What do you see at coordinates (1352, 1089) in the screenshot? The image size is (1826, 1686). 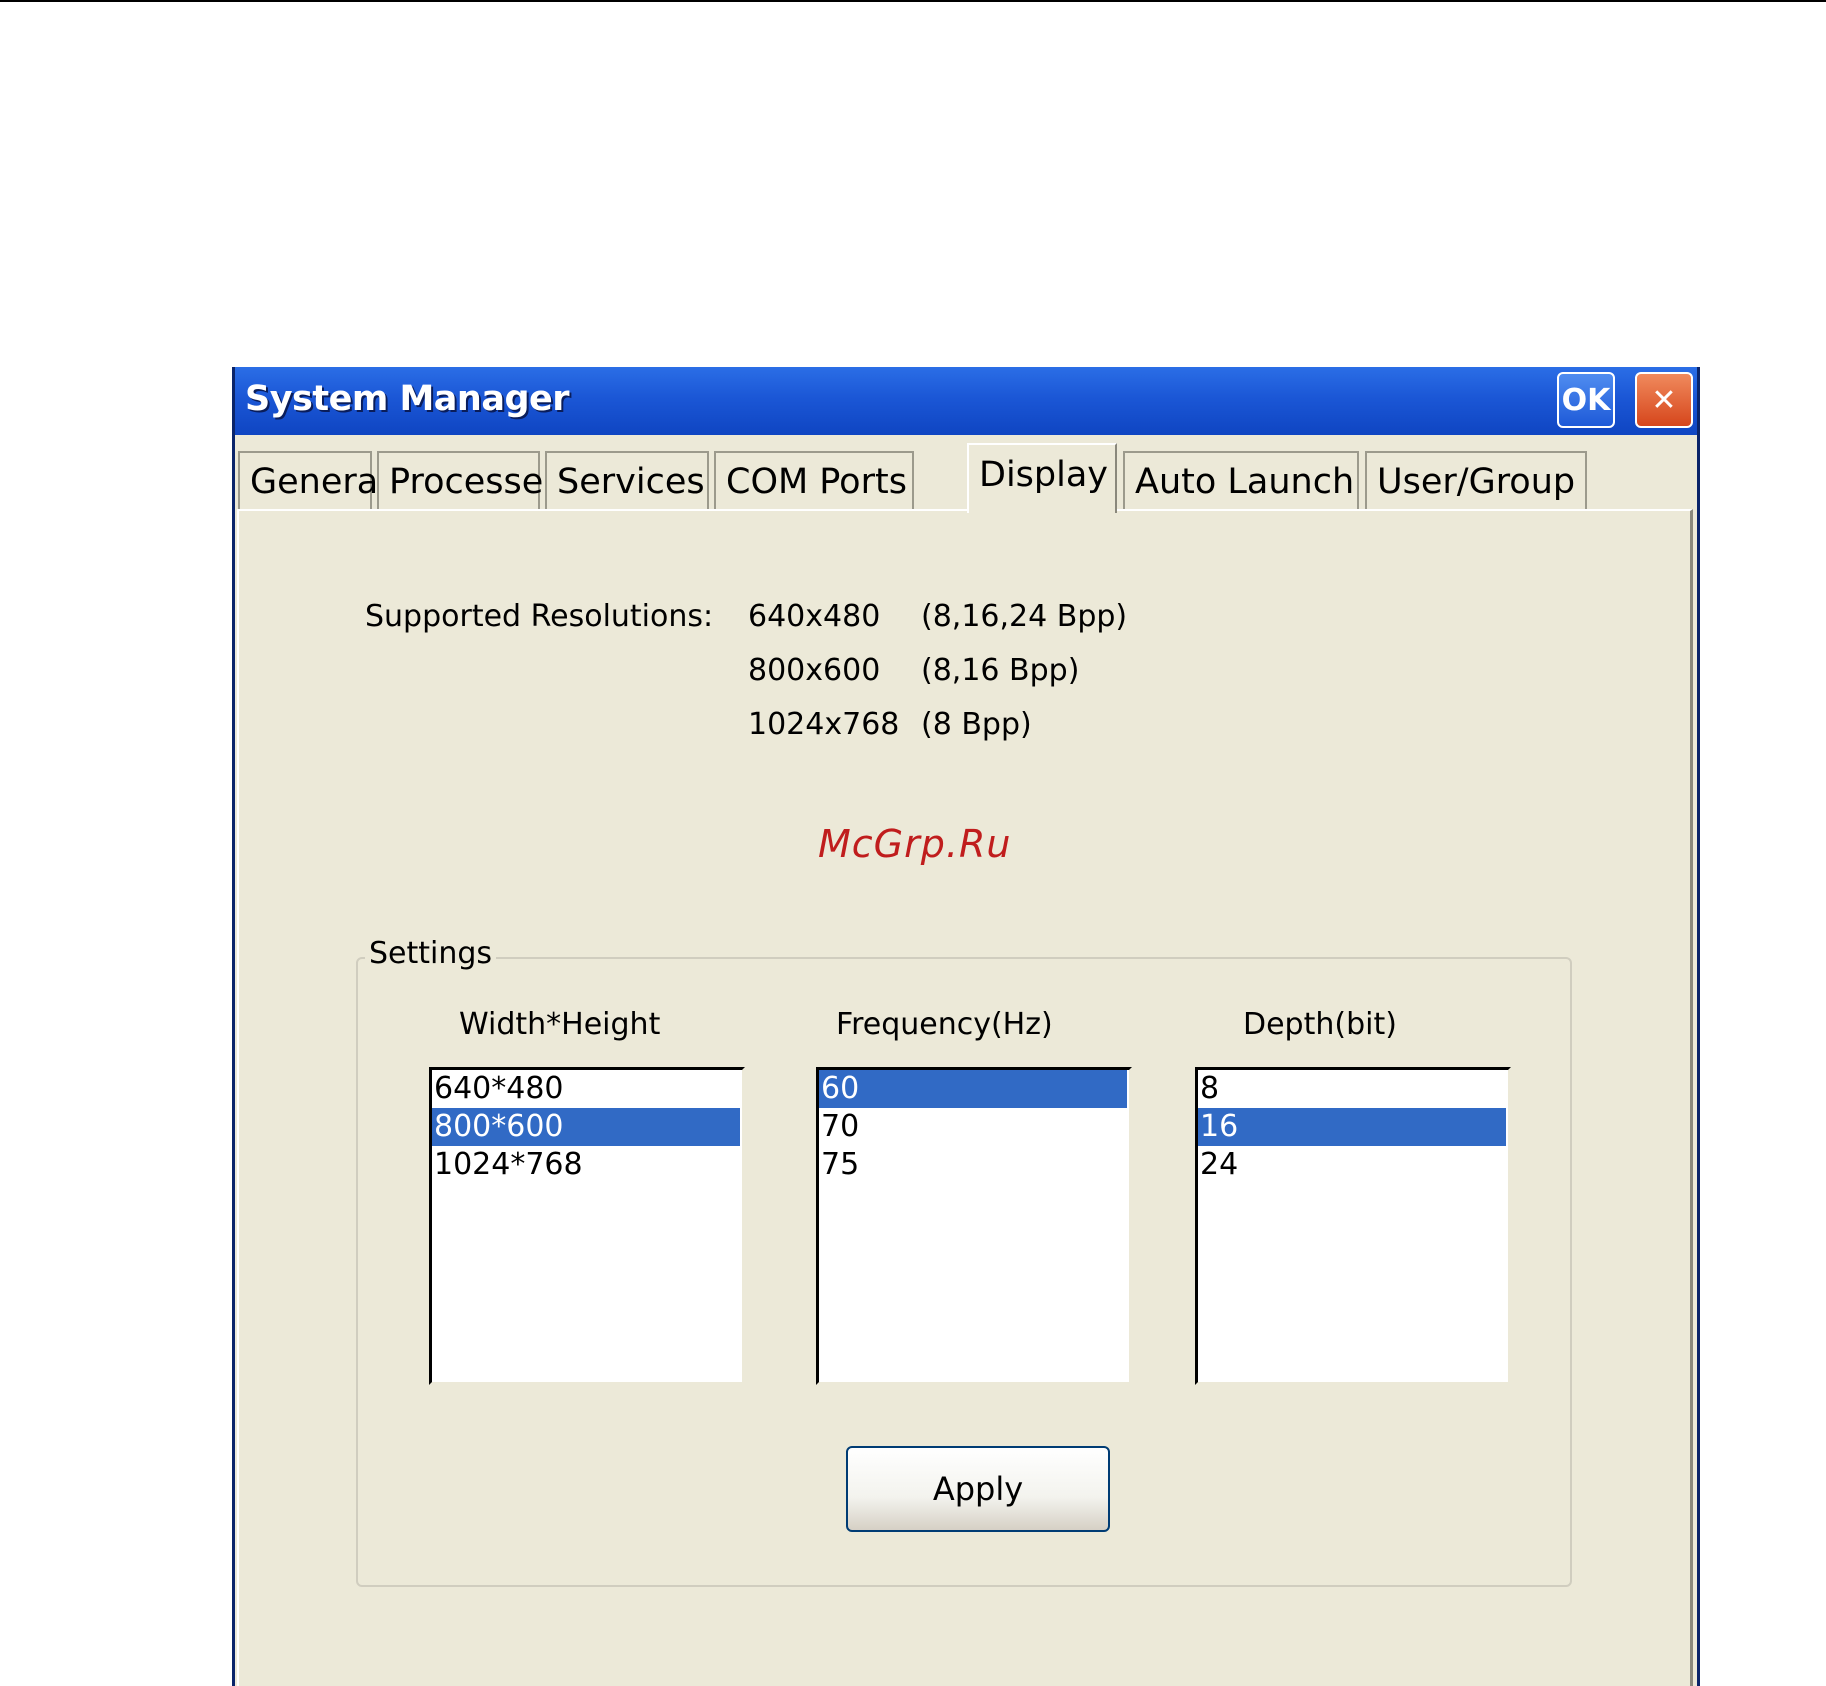 I see `list-item: 8` at bounding box center [1352, 1089].